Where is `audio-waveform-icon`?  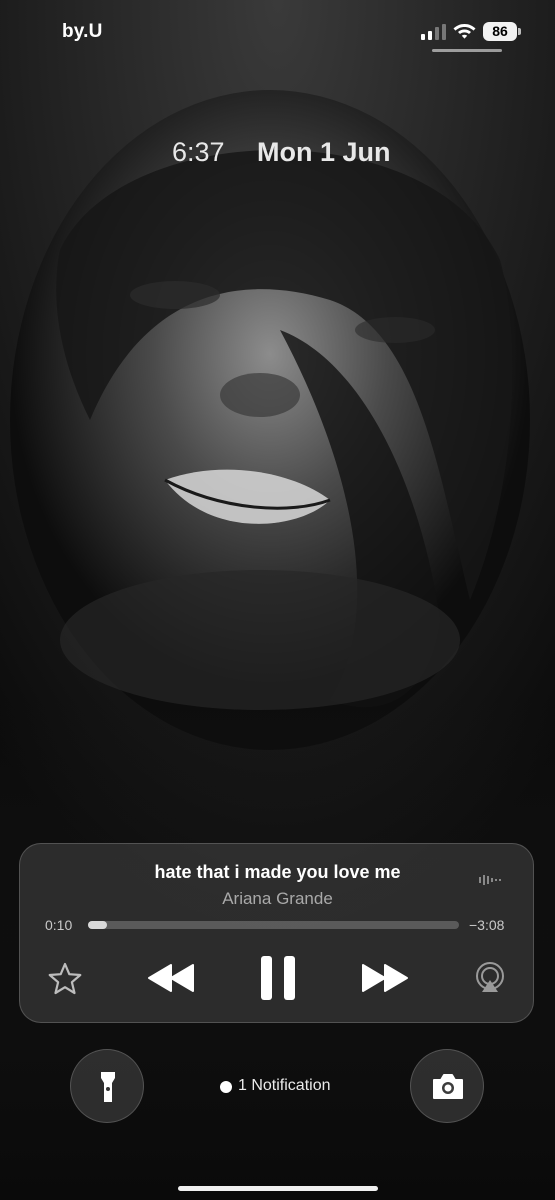 audio-waveform-icon is located at coordinates (490, 880).